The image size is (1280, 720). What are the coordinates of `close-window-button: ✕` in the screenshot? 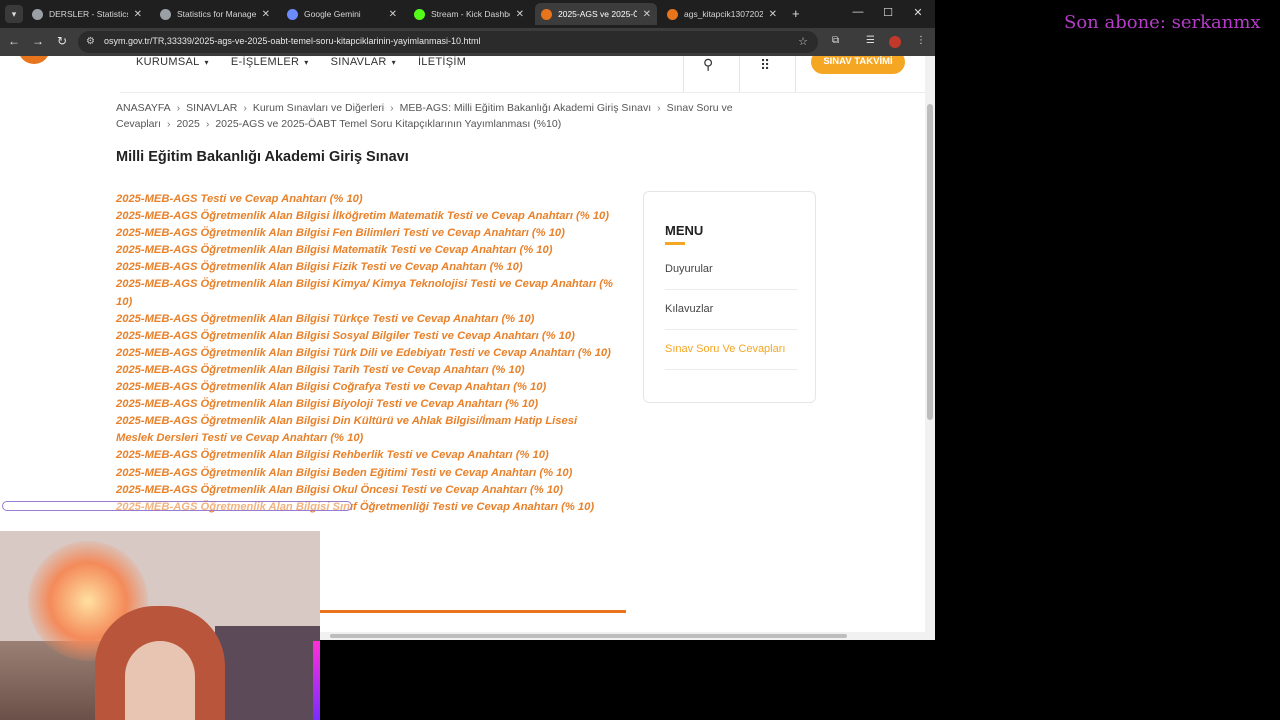 It's located at (918, 12).